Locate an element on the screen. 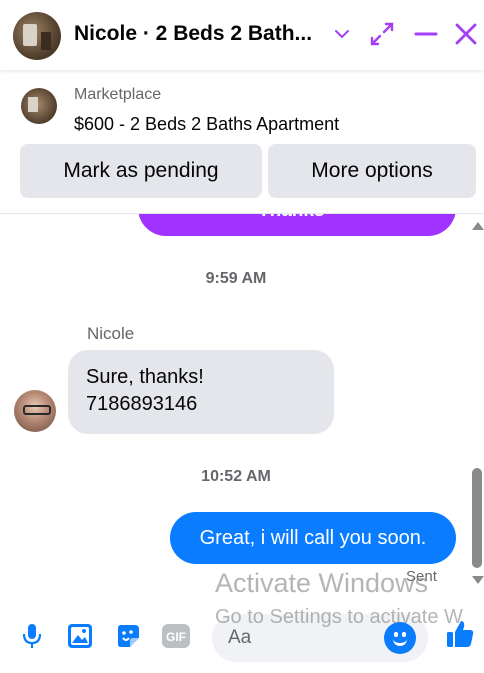  minimize-icon is located at coordinates (426, 34).